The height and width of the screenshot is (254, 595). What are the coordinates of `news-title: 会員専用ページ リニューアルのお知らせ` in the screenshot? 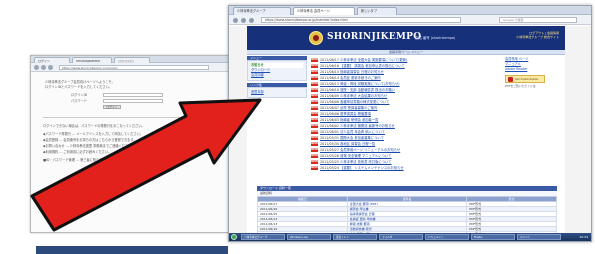 It's located at (370, 150).